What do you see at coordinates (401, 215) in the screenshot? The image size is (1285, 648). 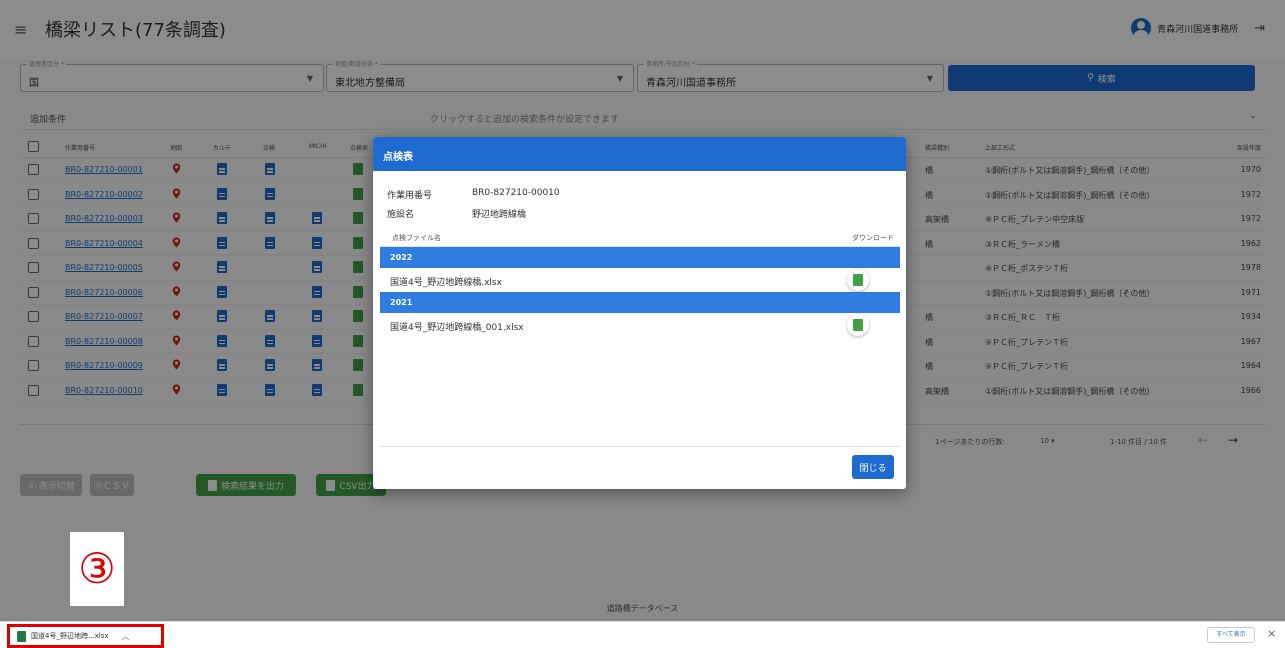 I see `facility-label: 施設名` at bounding box center [401, 215].